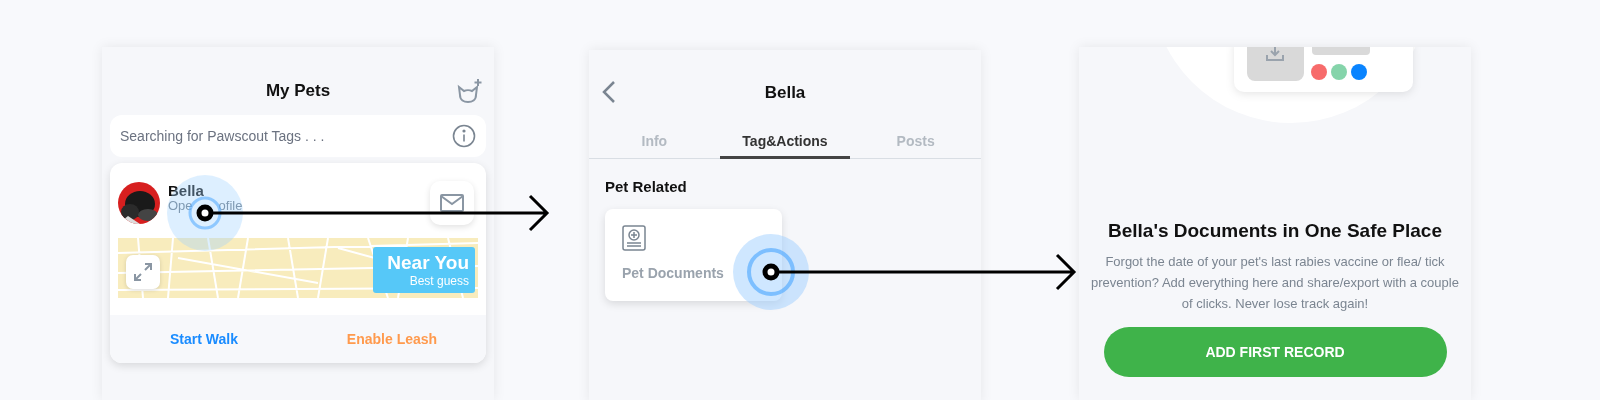  Describe the element at coordinates (609, 92) in the screenshot. I see `chevron-left-icon` at that location.